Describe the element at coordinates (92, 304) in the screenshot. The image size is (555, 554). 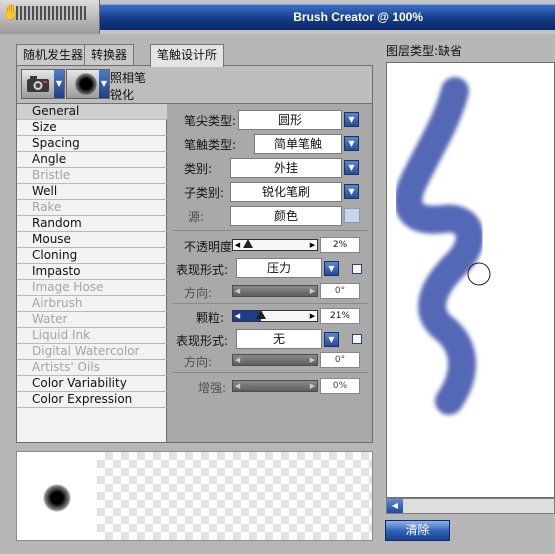
I see `list-item-airbrush: Airbrush` at that location.